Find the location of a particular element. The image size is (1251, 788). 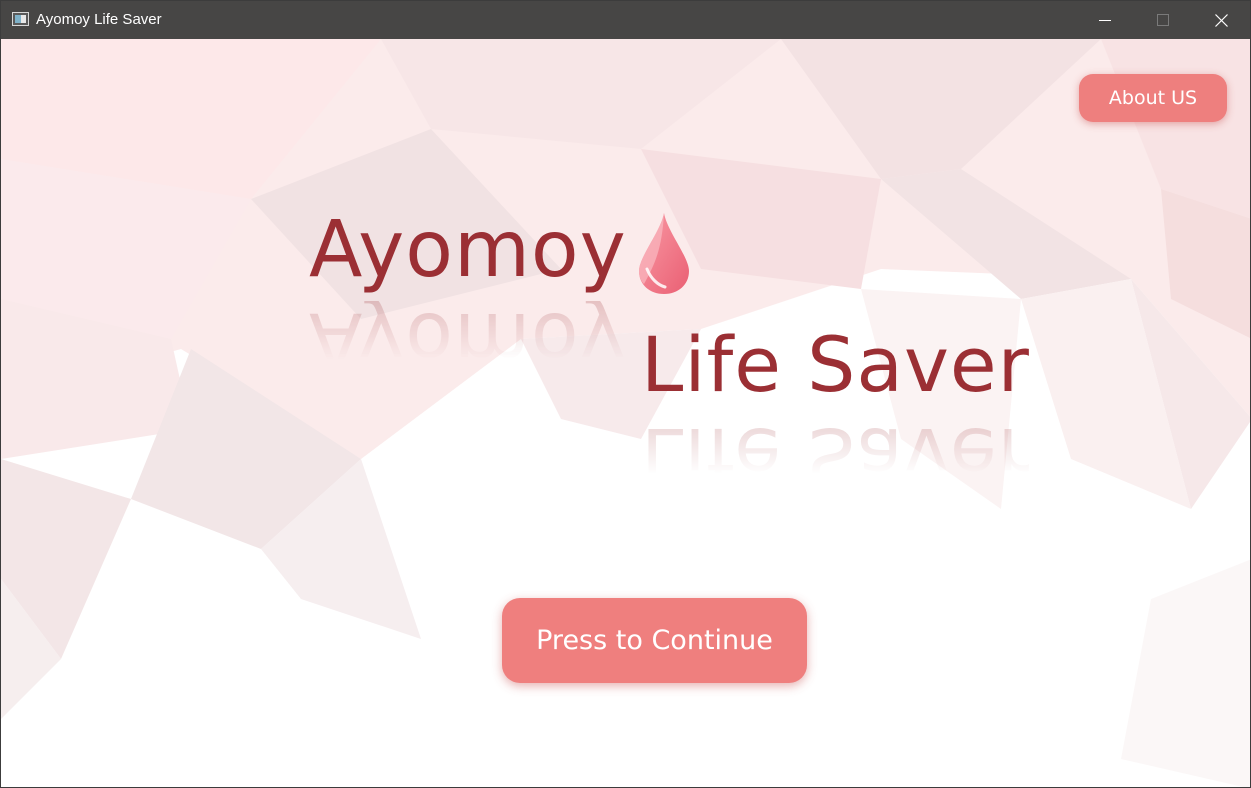

logo-word-ayomoy-reflection: Ayomoy is located at coordinates (468, 340).